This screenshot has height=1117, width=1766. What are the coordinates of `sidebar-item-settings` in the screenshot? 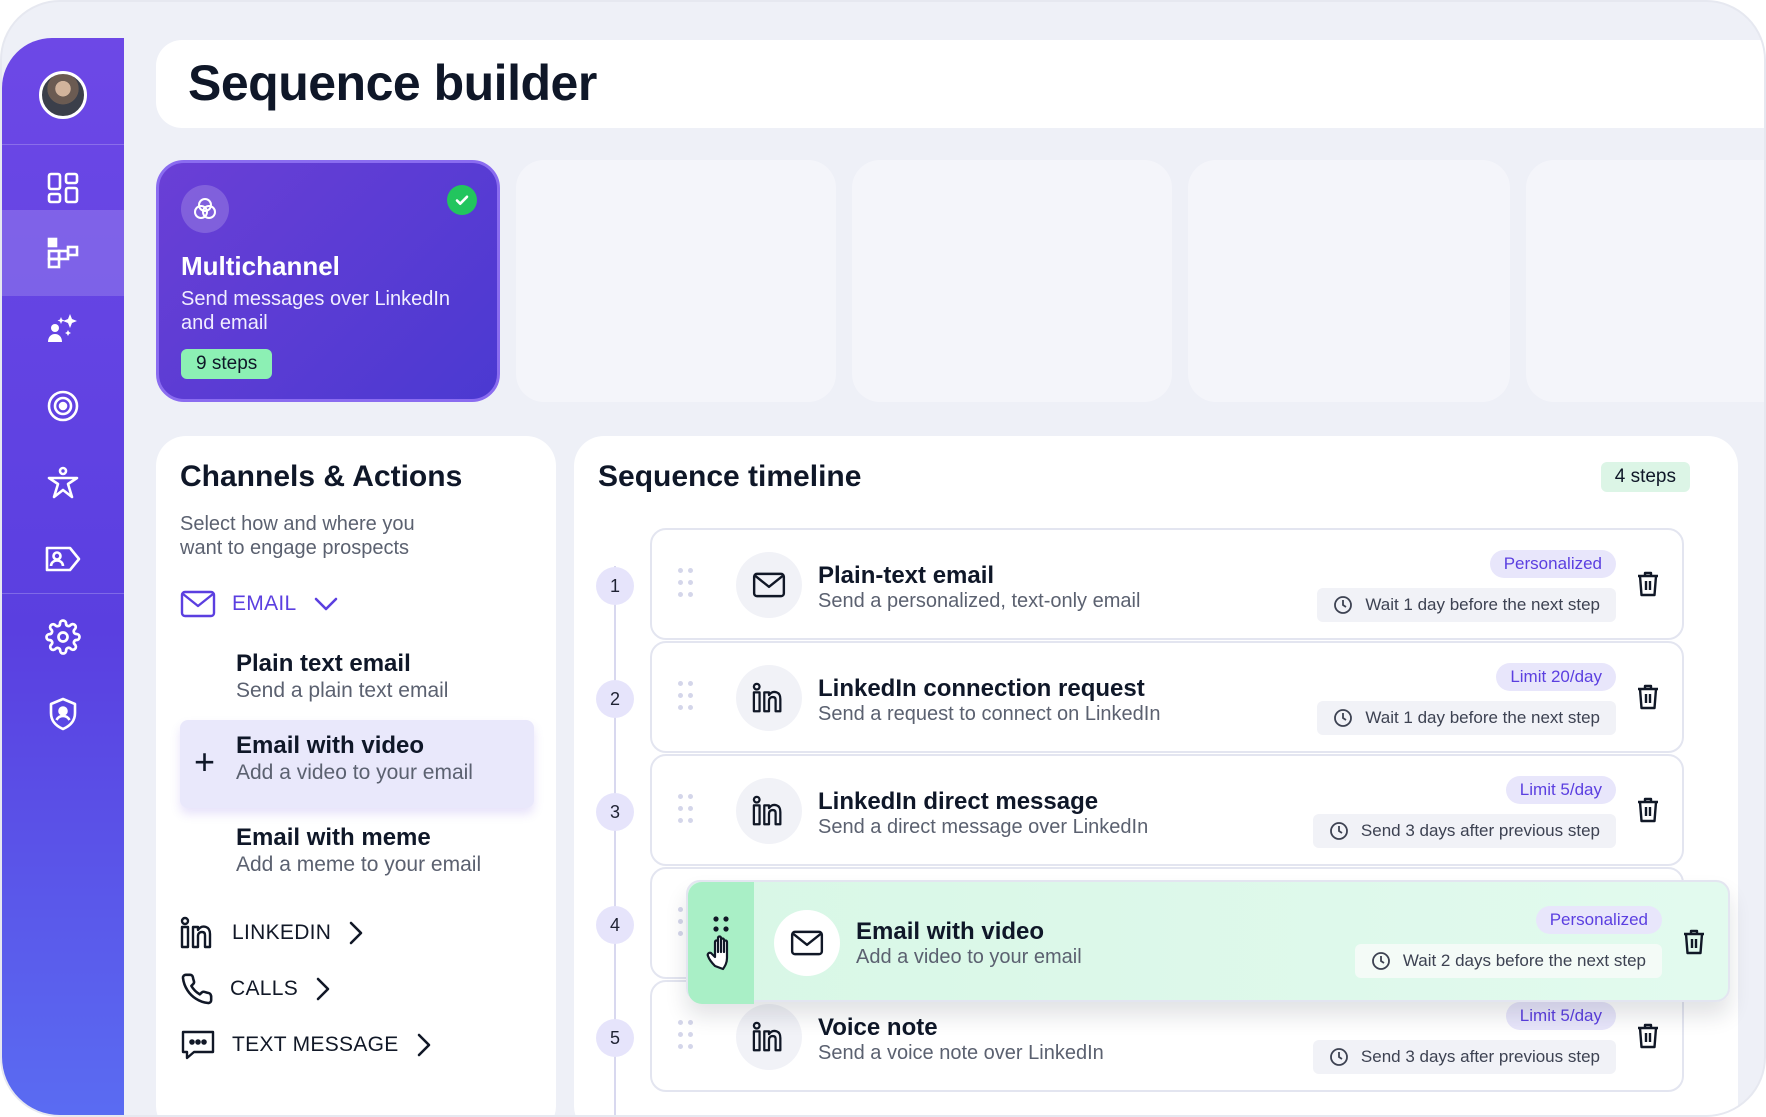 It's located at (63, 637).